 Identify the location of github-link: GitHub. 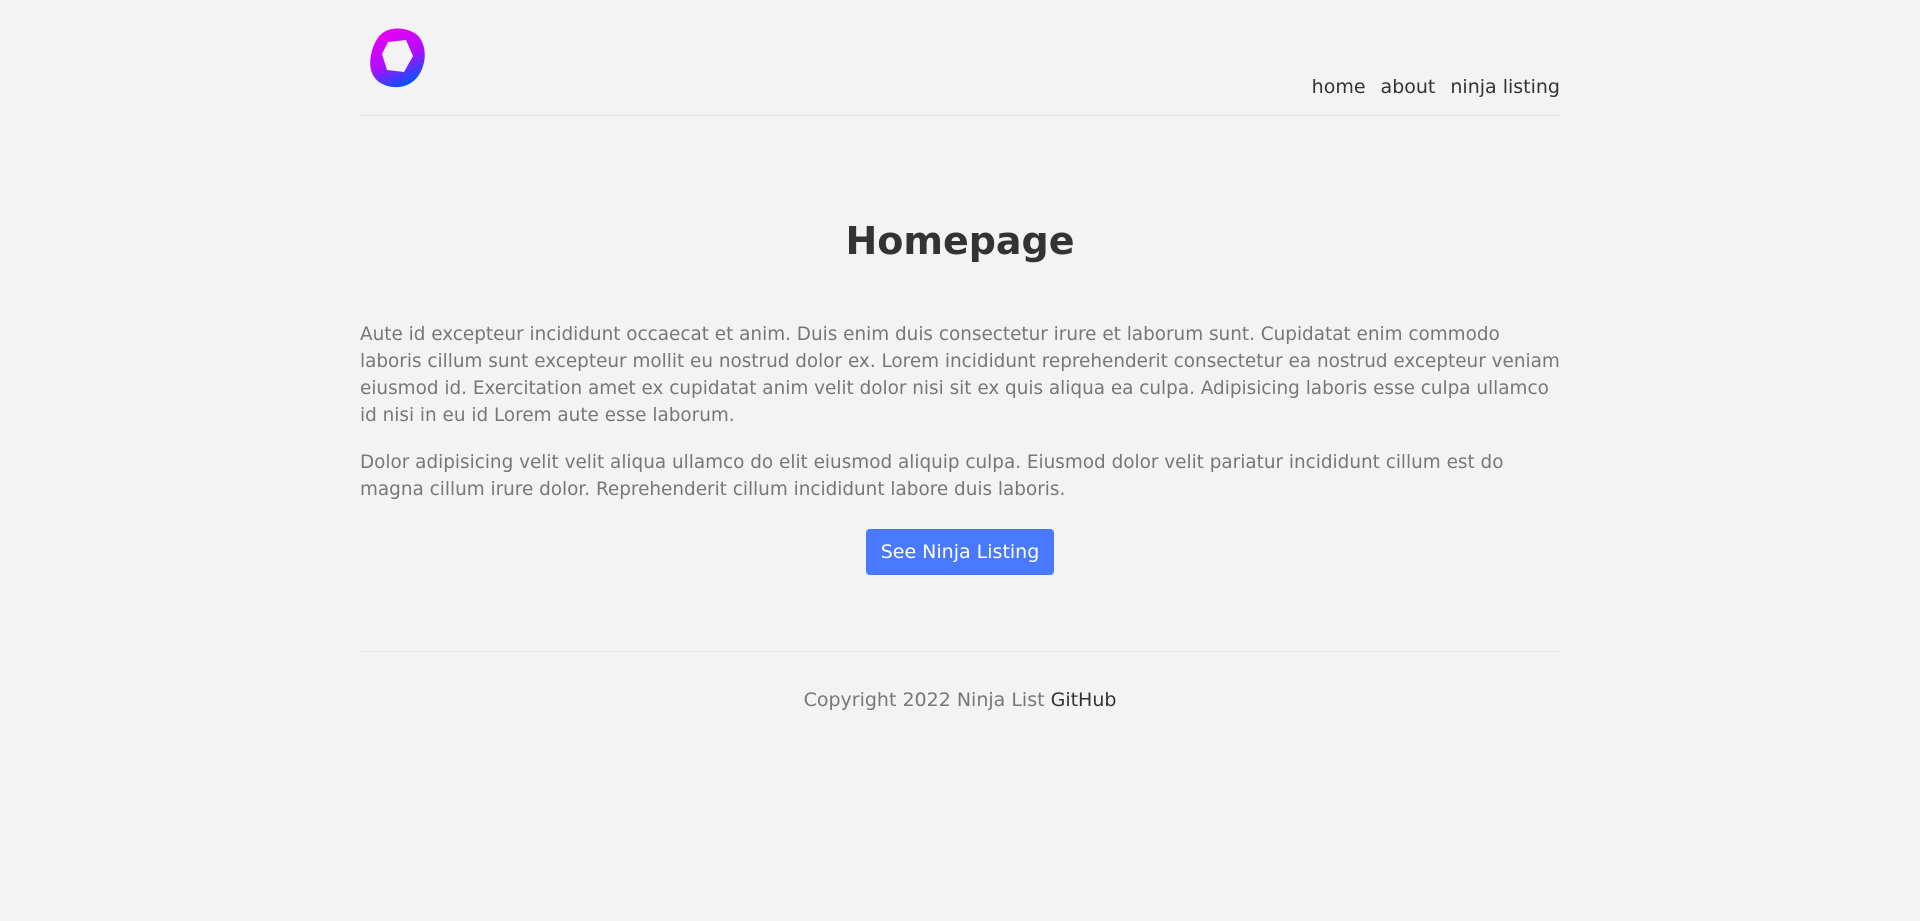
(1084, 700).